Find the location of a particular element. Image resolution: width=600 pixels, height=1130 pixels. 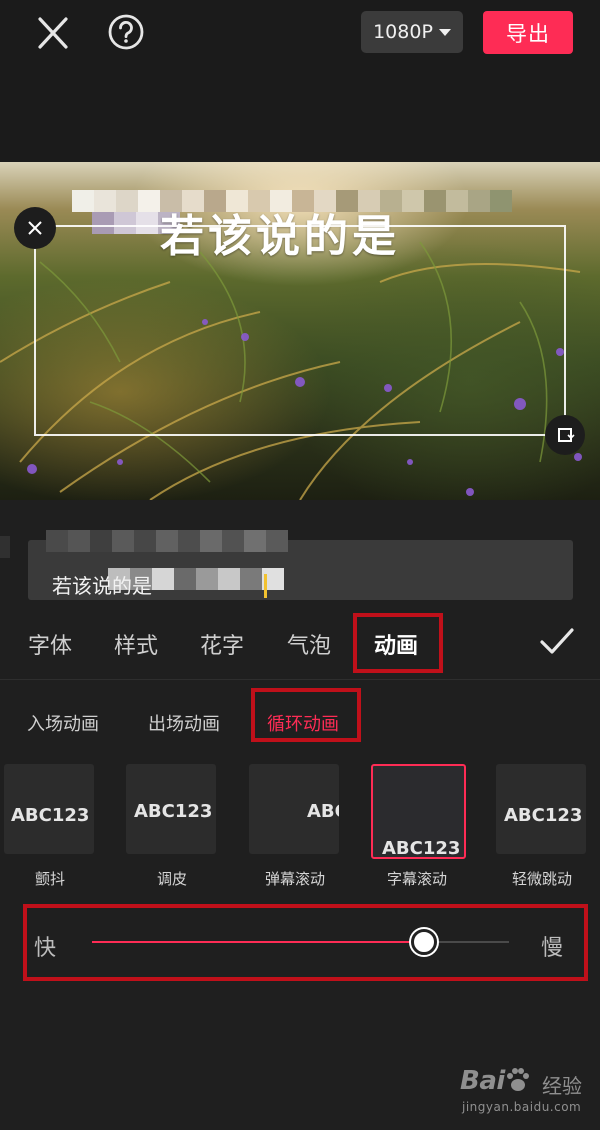

text-input: 若该说的是 is located at coordinates (300, 565).